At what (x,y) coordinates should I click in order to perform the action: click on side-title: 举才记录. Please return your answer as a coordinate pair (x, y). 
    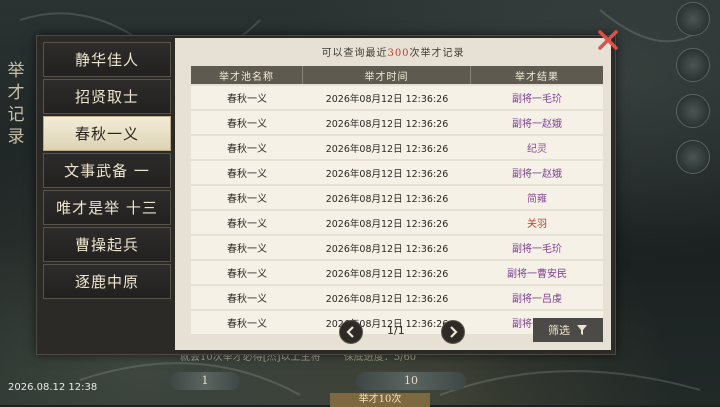
    Looking at the image, I should click on (17, 104).